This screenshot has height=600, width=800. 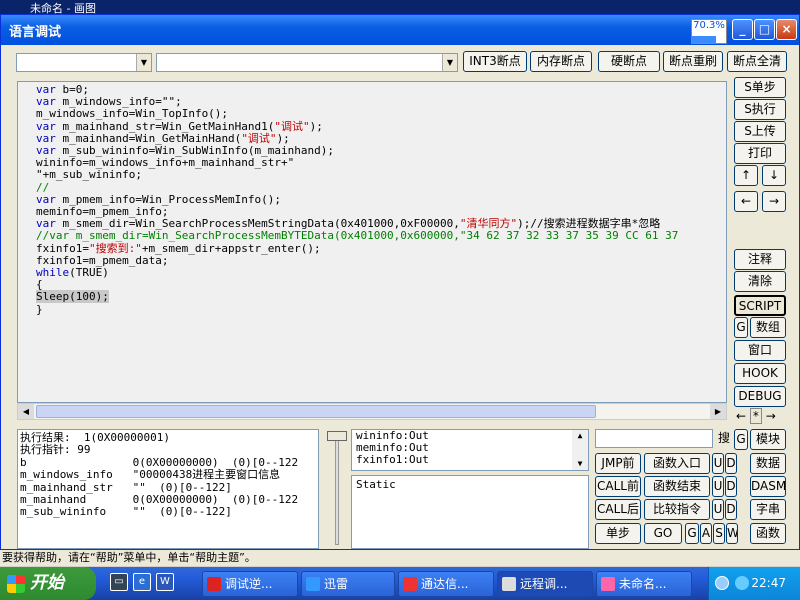 What do you see at coordinates (768, 509) in the screenshot?
I see `string-button: 字串` at bounding box center [768, 509].